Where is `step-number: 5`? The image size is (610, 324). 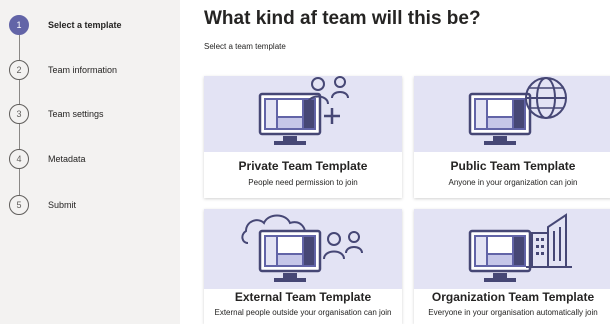
step-number: 5 is located at coordinates (19, 205).